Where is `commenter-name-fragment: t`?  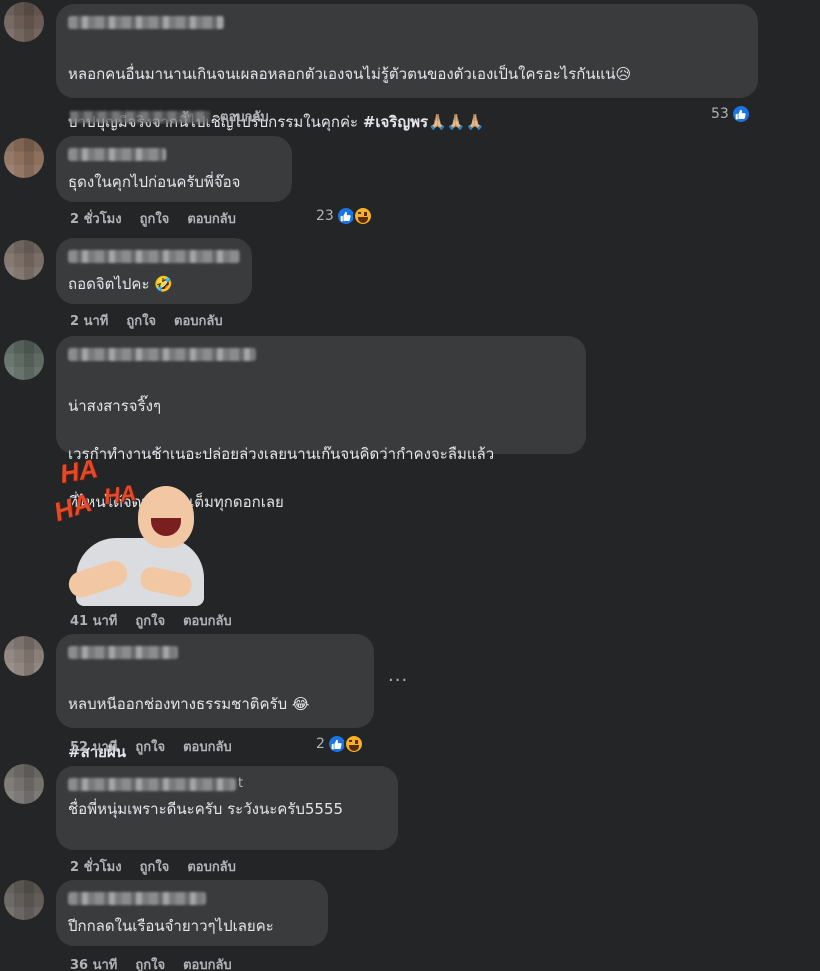 commenter-name-fragment: t is located at coordinates (241, 783).